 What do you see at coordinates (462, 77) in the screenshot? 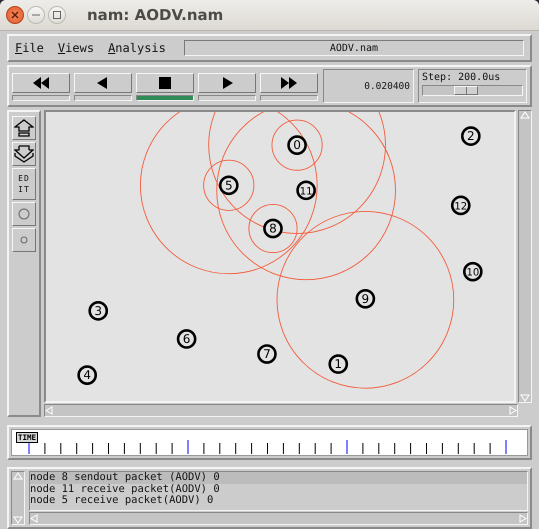
I see `step-label: Step: 200.0us` at bounding box center [462, 77].